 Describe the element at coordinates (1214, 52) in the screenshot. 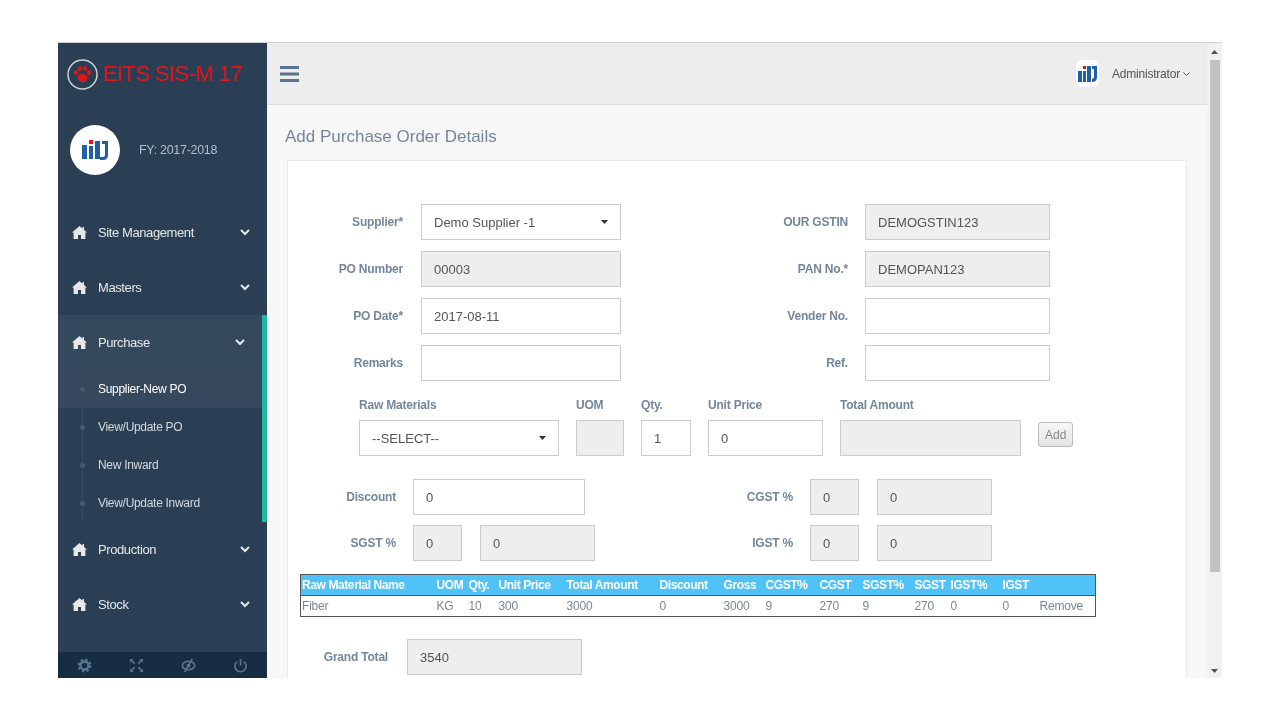

I see `caret-up-icon` at that location.